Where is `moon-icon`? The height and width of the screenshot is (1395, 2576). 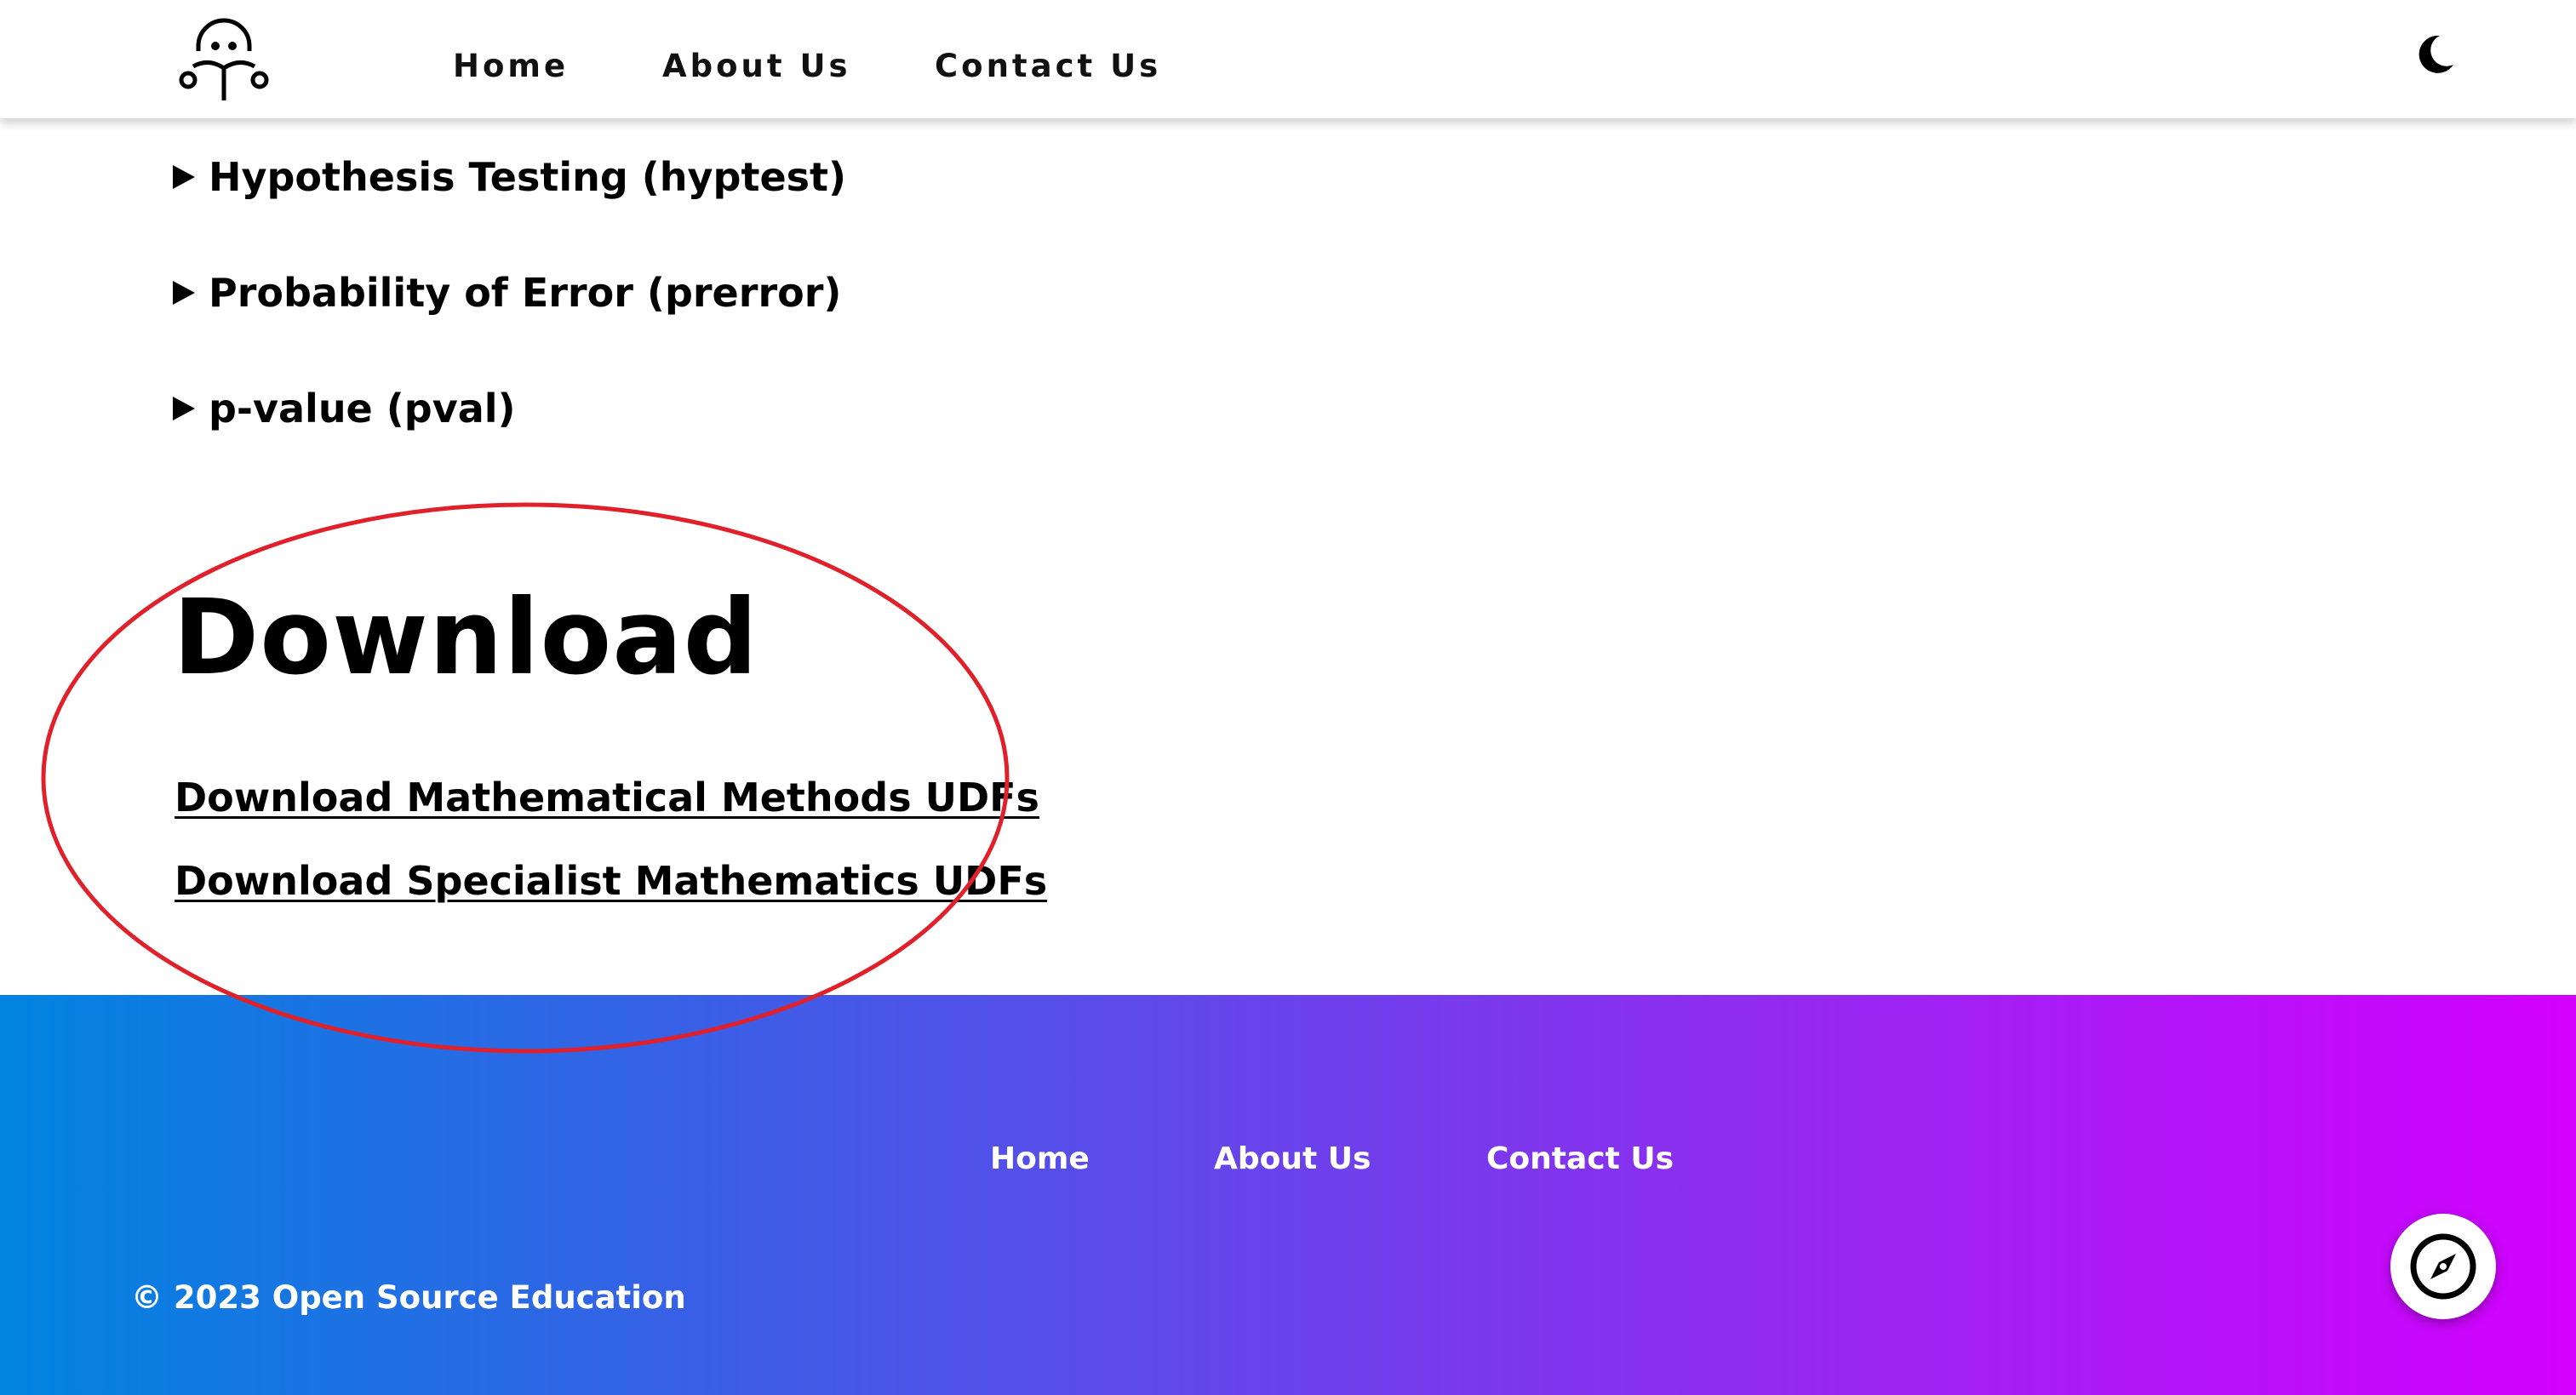
moon-icon is located at coordinates (2436, 54).